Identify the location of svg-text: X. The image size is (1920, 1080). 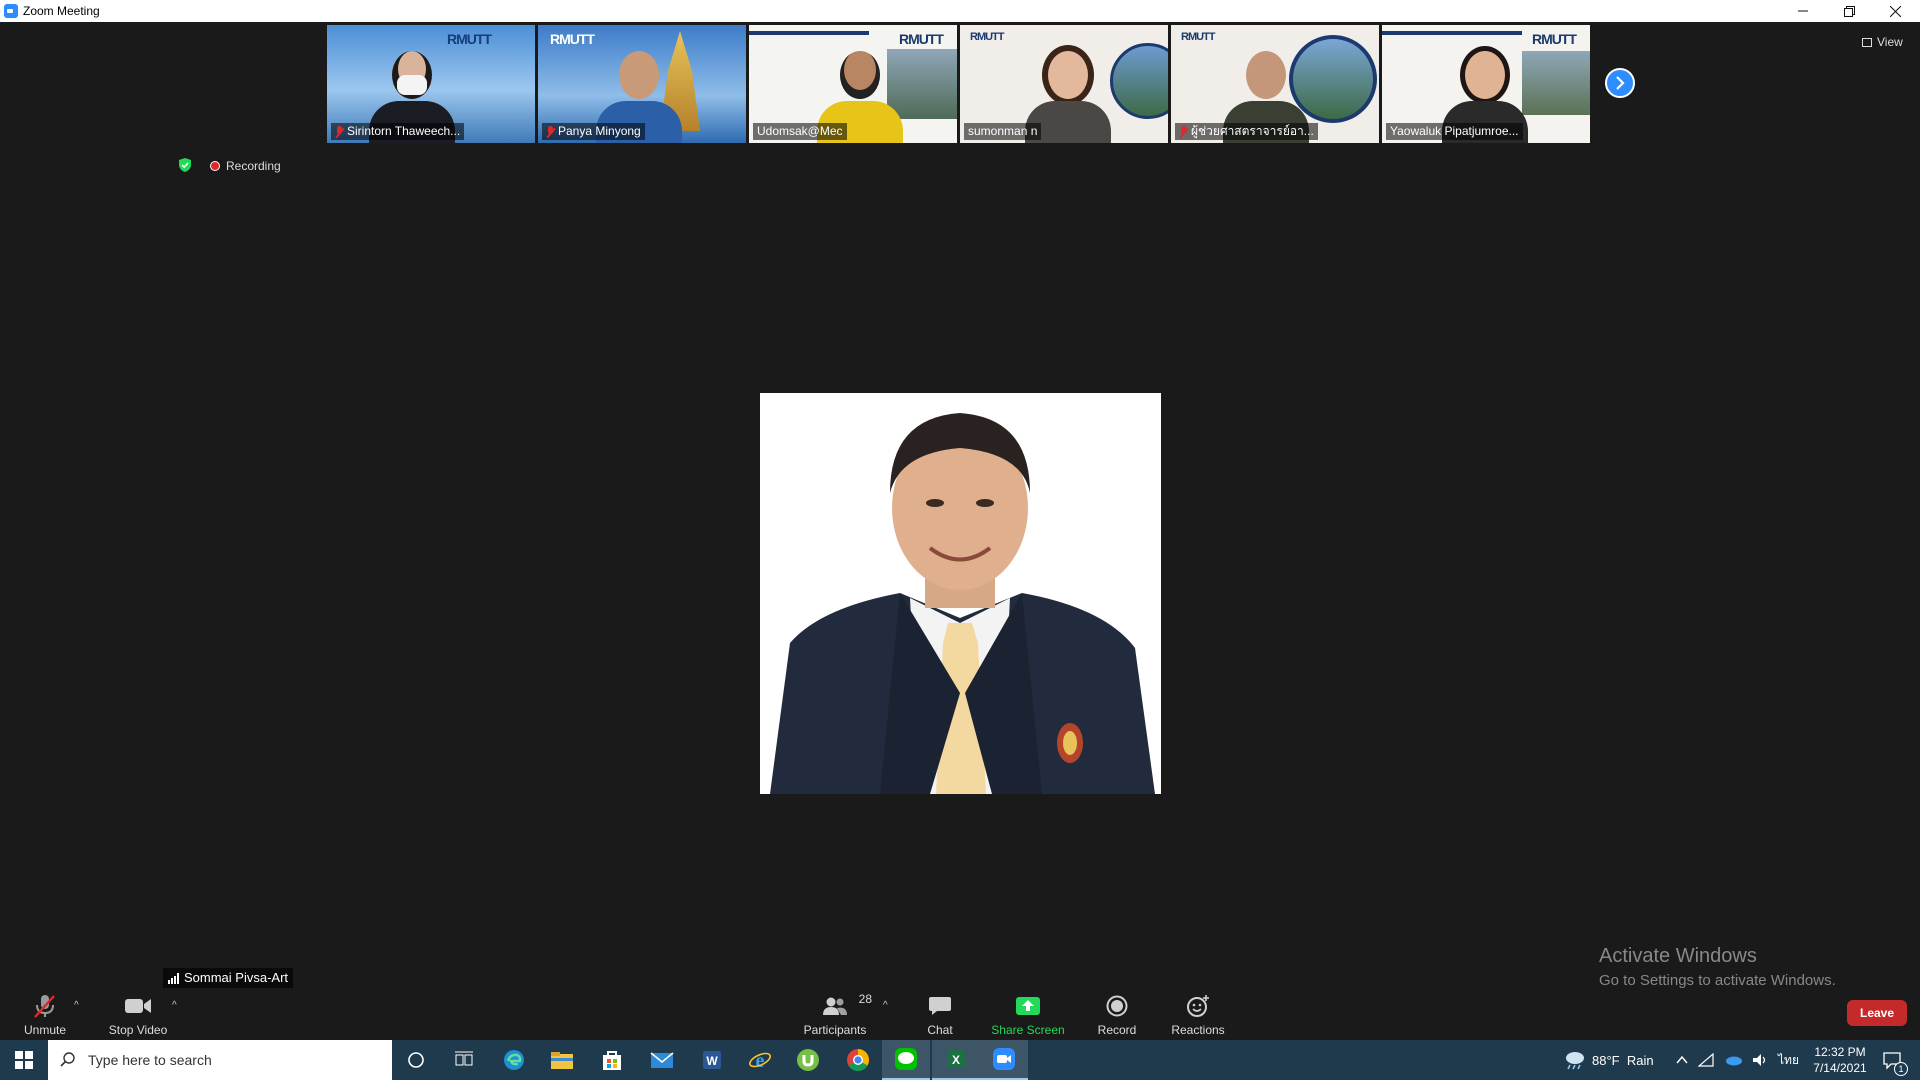
(956, 1060).